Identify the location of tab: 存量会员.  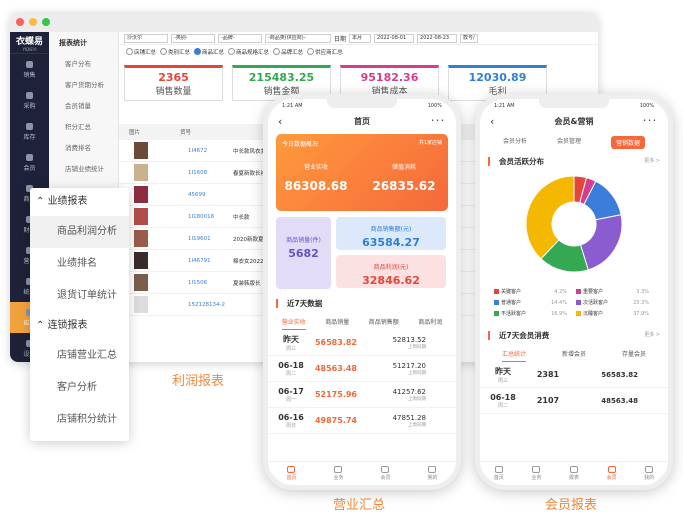
(634, 355).